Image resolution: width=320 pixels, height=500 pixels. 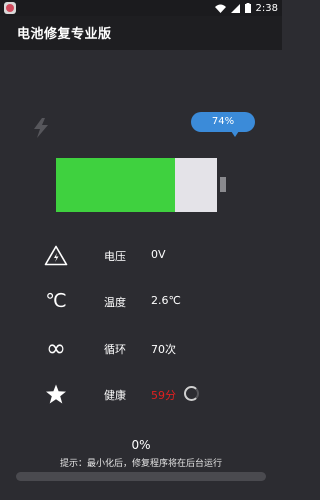 What do you see at coordinates (141, 8) in the screenshot?
I see `status-bar: 2:38` at bounding box center [141, 8].